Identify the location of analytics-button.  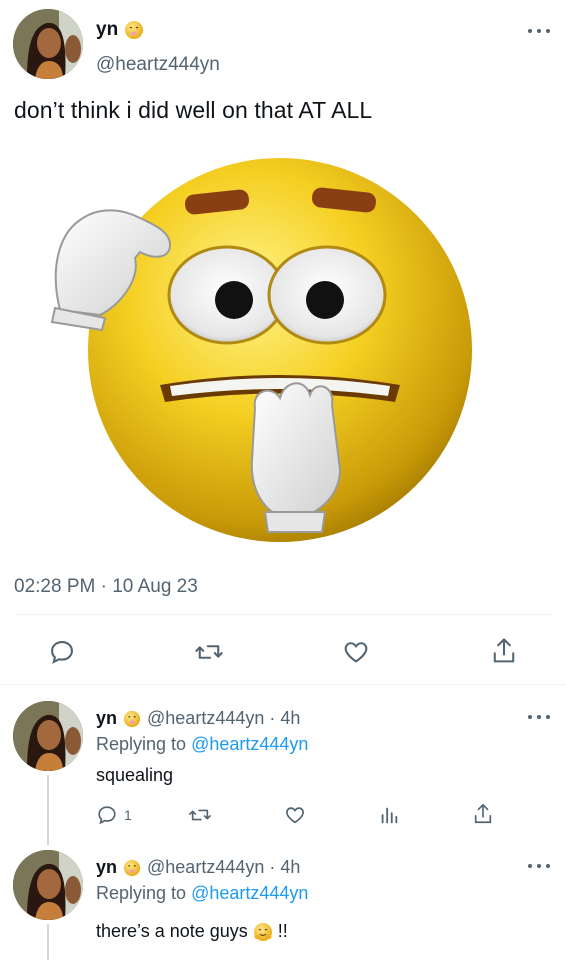
(389, 815).